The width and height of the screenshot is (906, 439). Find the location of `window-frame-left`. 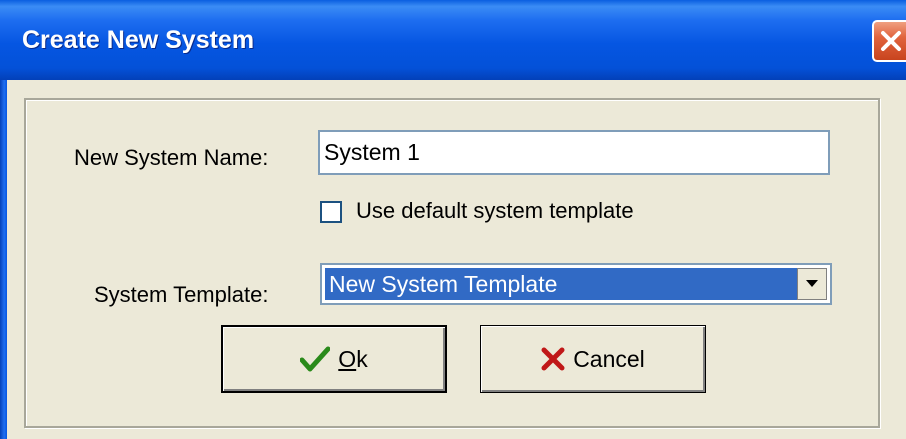

window-frame-left is located at coordinates (3, 259).